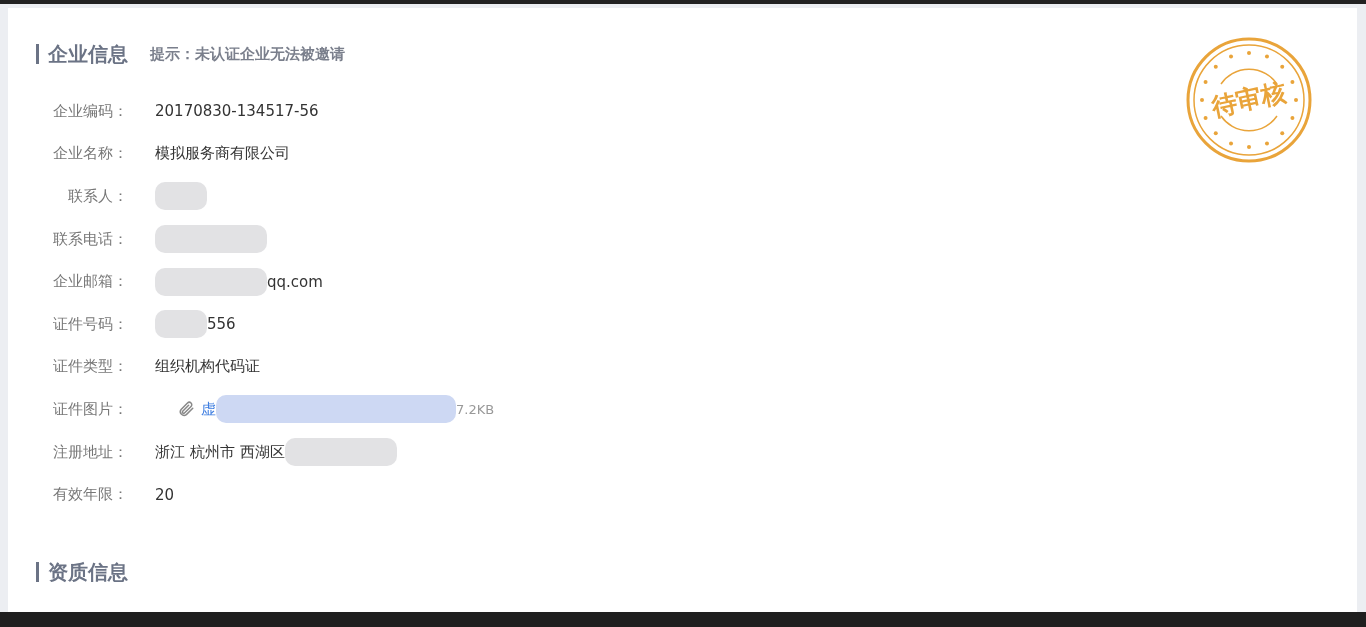  I want to click on pending-stamp: 待审核, so click(1249, 100).